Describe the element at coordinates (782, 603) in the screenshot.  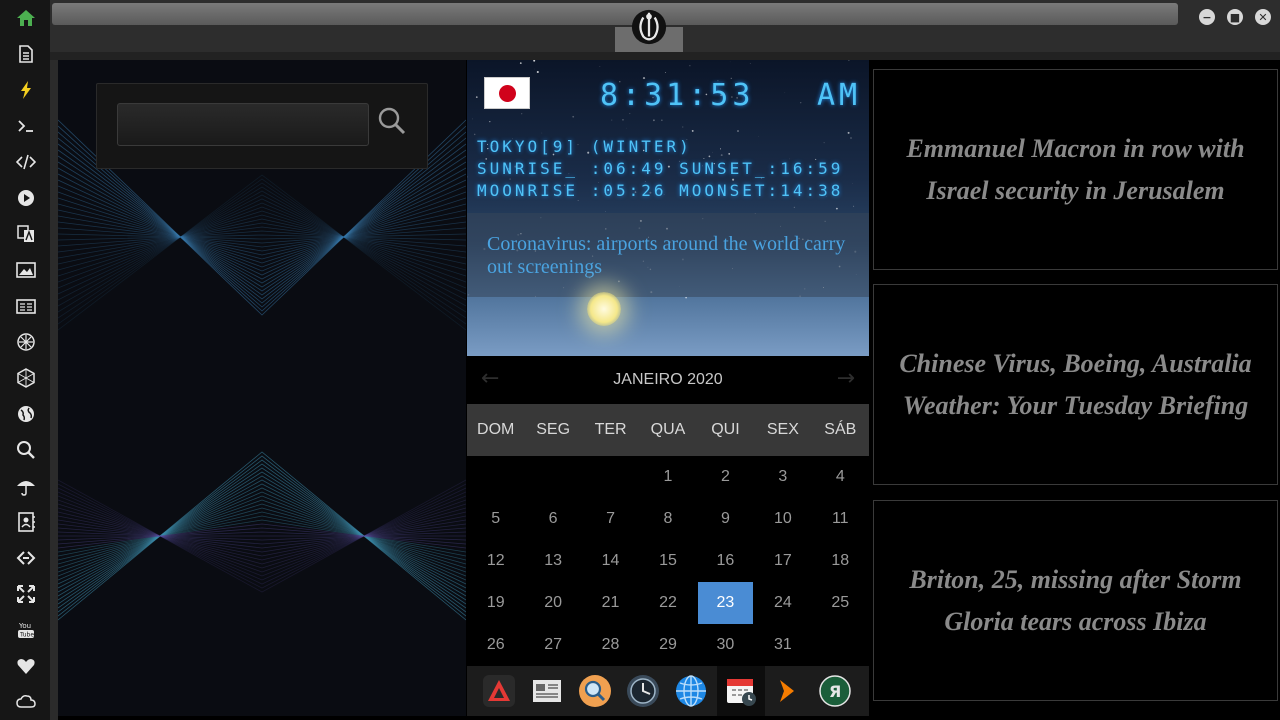
I see `day-cell: 24` at that location.